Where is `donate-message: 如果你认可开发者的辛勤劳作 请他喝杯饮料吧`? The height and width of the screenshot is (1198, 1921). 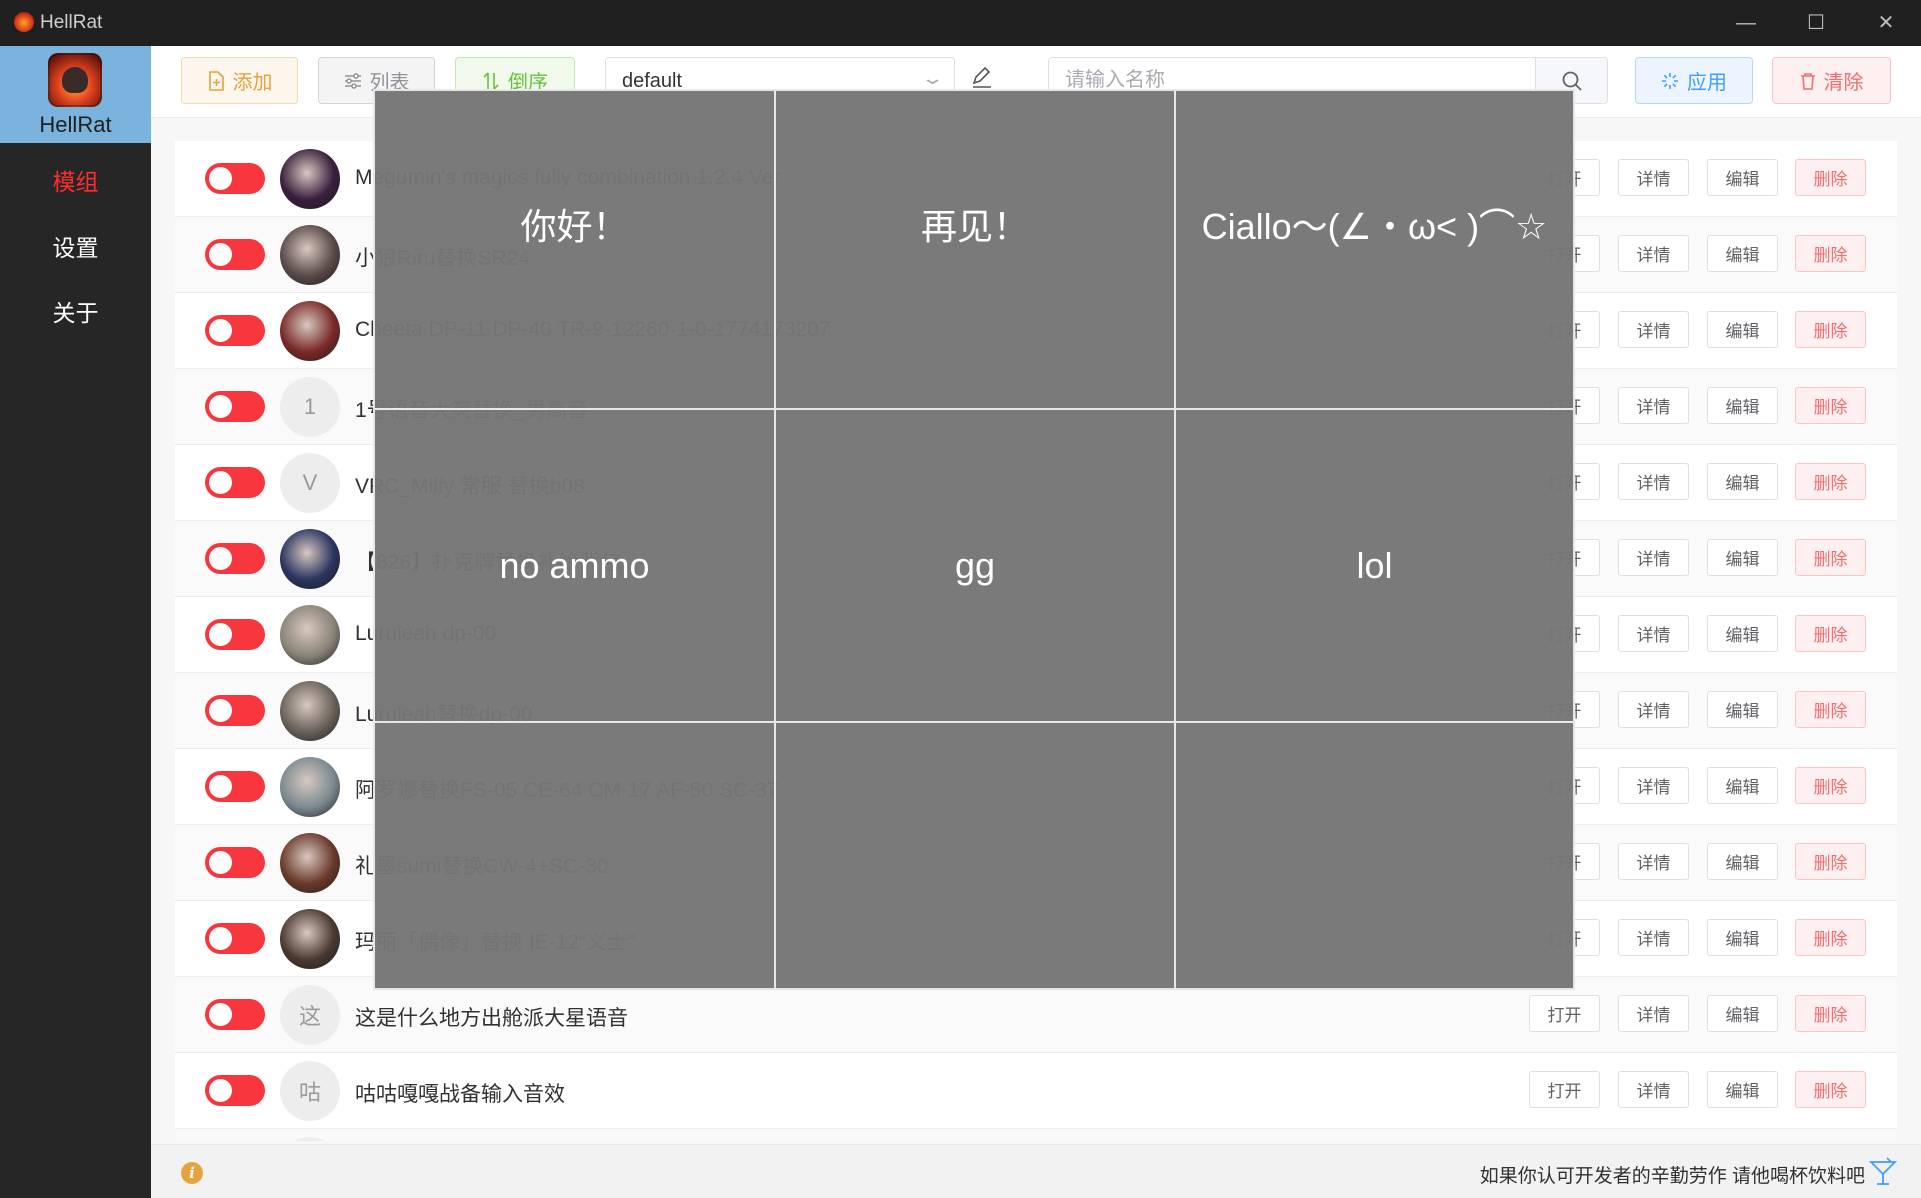 donate-message: 如果你认可开发者的辛勤劳作 请他喝杯饮料吧 is located at coordinates (1672, 1174).